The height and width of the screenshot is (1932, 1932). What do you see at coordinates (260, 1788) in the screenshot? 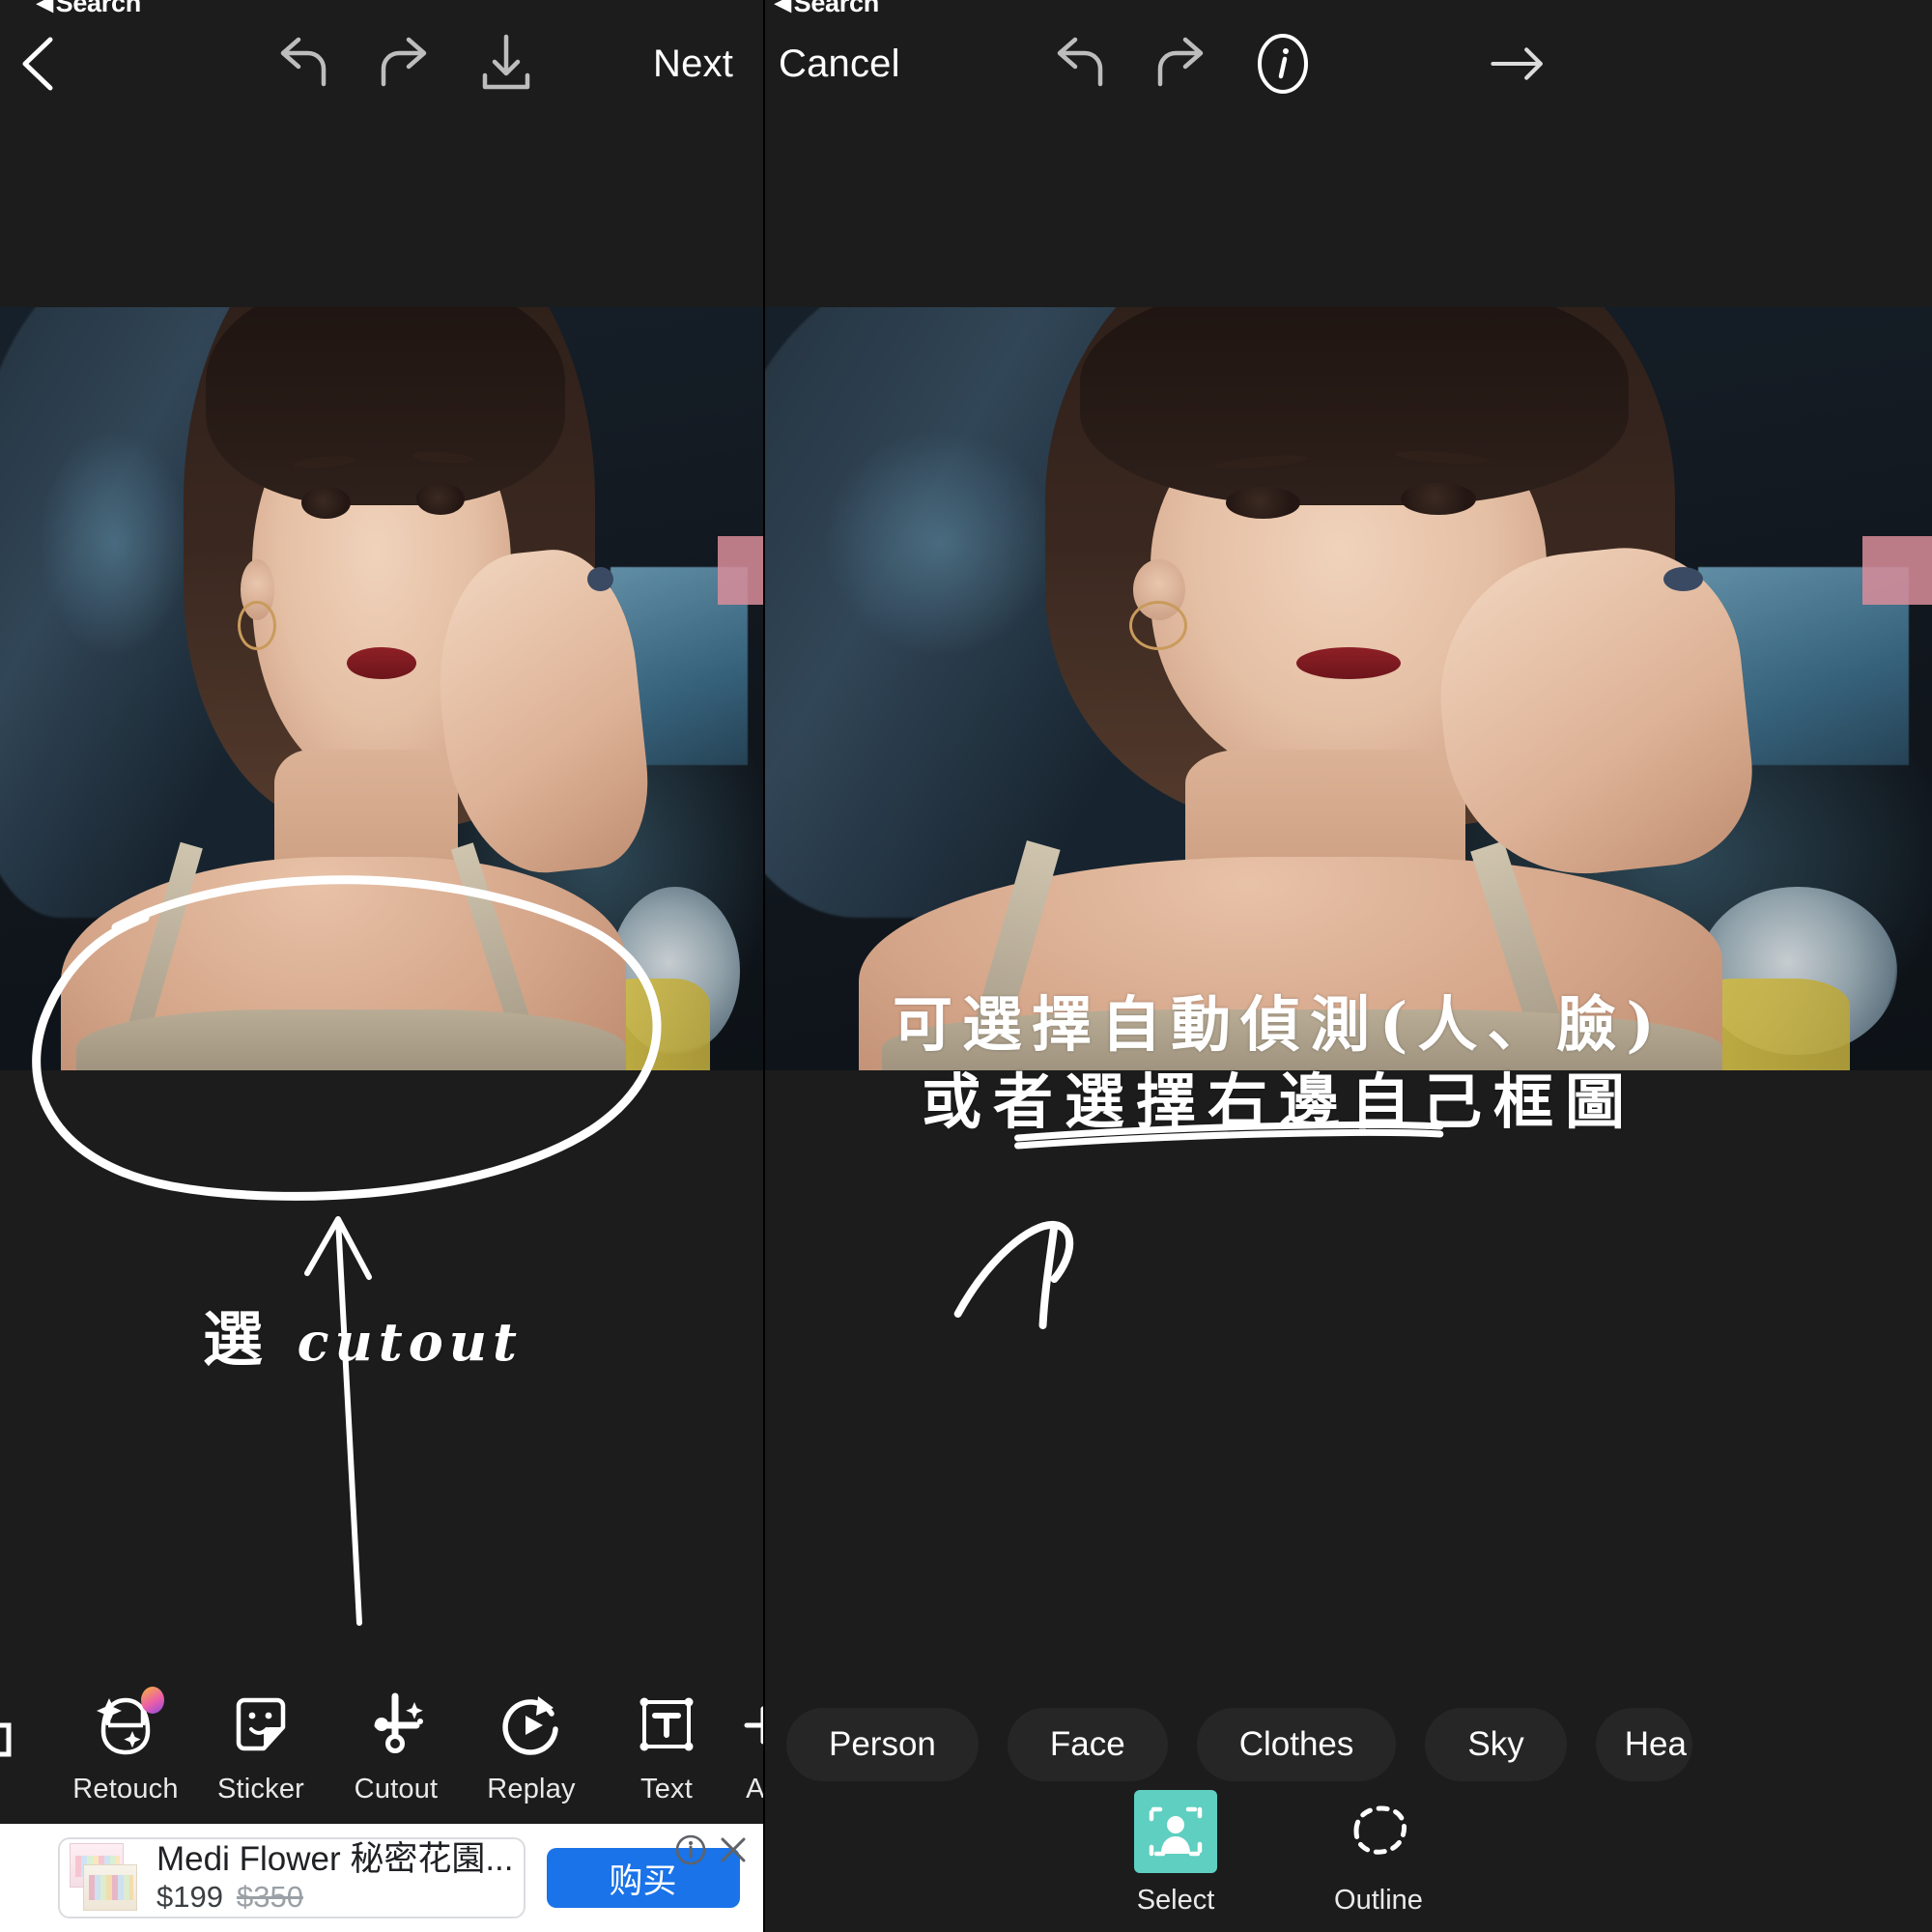
I see `toolbar-label-sticker: Sticker` at bounding box center [260, 1788].